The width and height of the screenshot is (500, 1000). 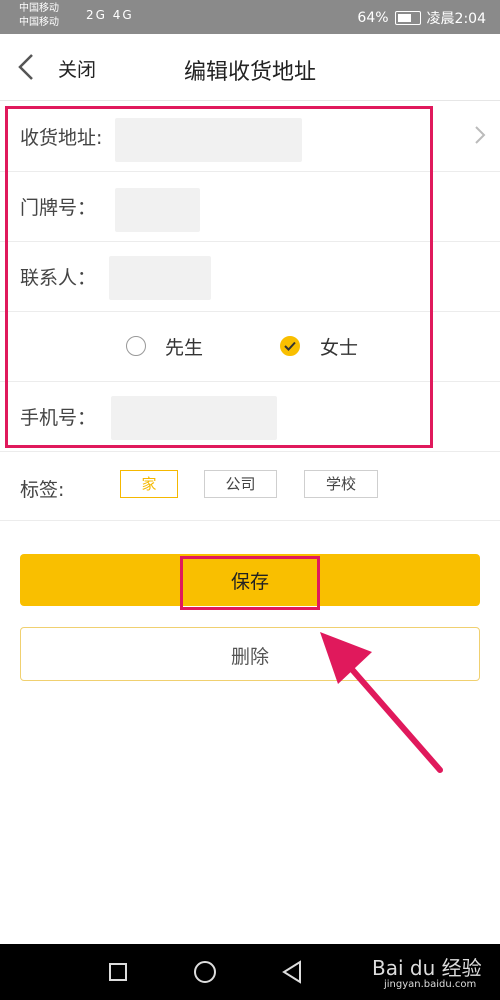 What do you see at coordinates (39, 16) in the screenshot?
I see `carrier-info: 中国移动 中国移动` at bounding box center [39, 16].